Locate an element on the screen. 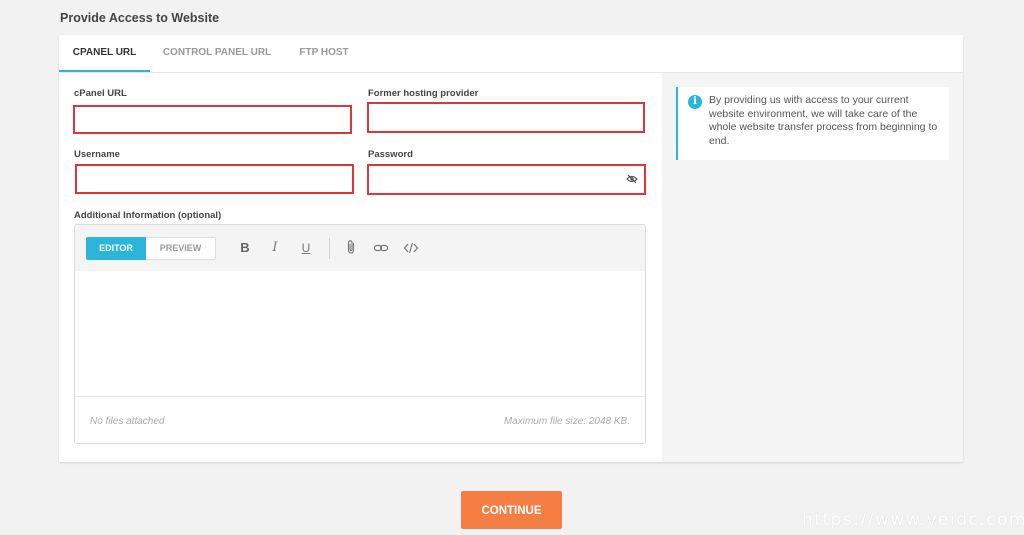 The width and height of the screenshot is (1024, 535). username-input is located at coordinates (214, 179).